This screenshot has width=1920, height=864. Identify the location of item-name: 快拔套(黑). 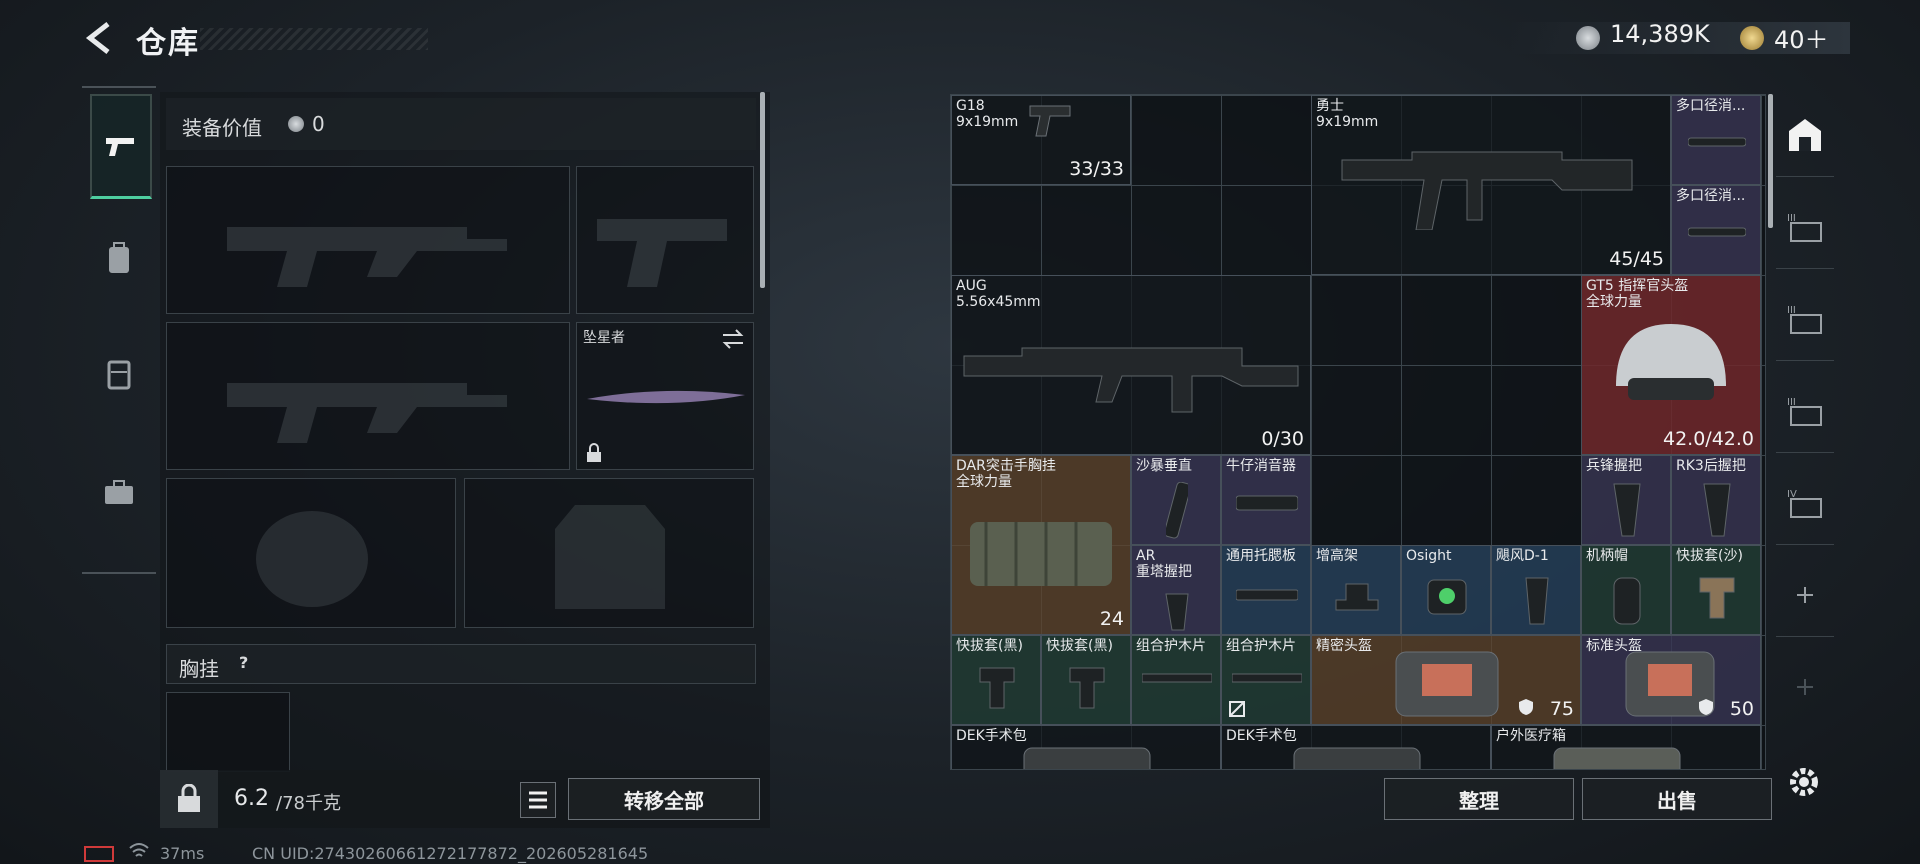
(1079, 646).